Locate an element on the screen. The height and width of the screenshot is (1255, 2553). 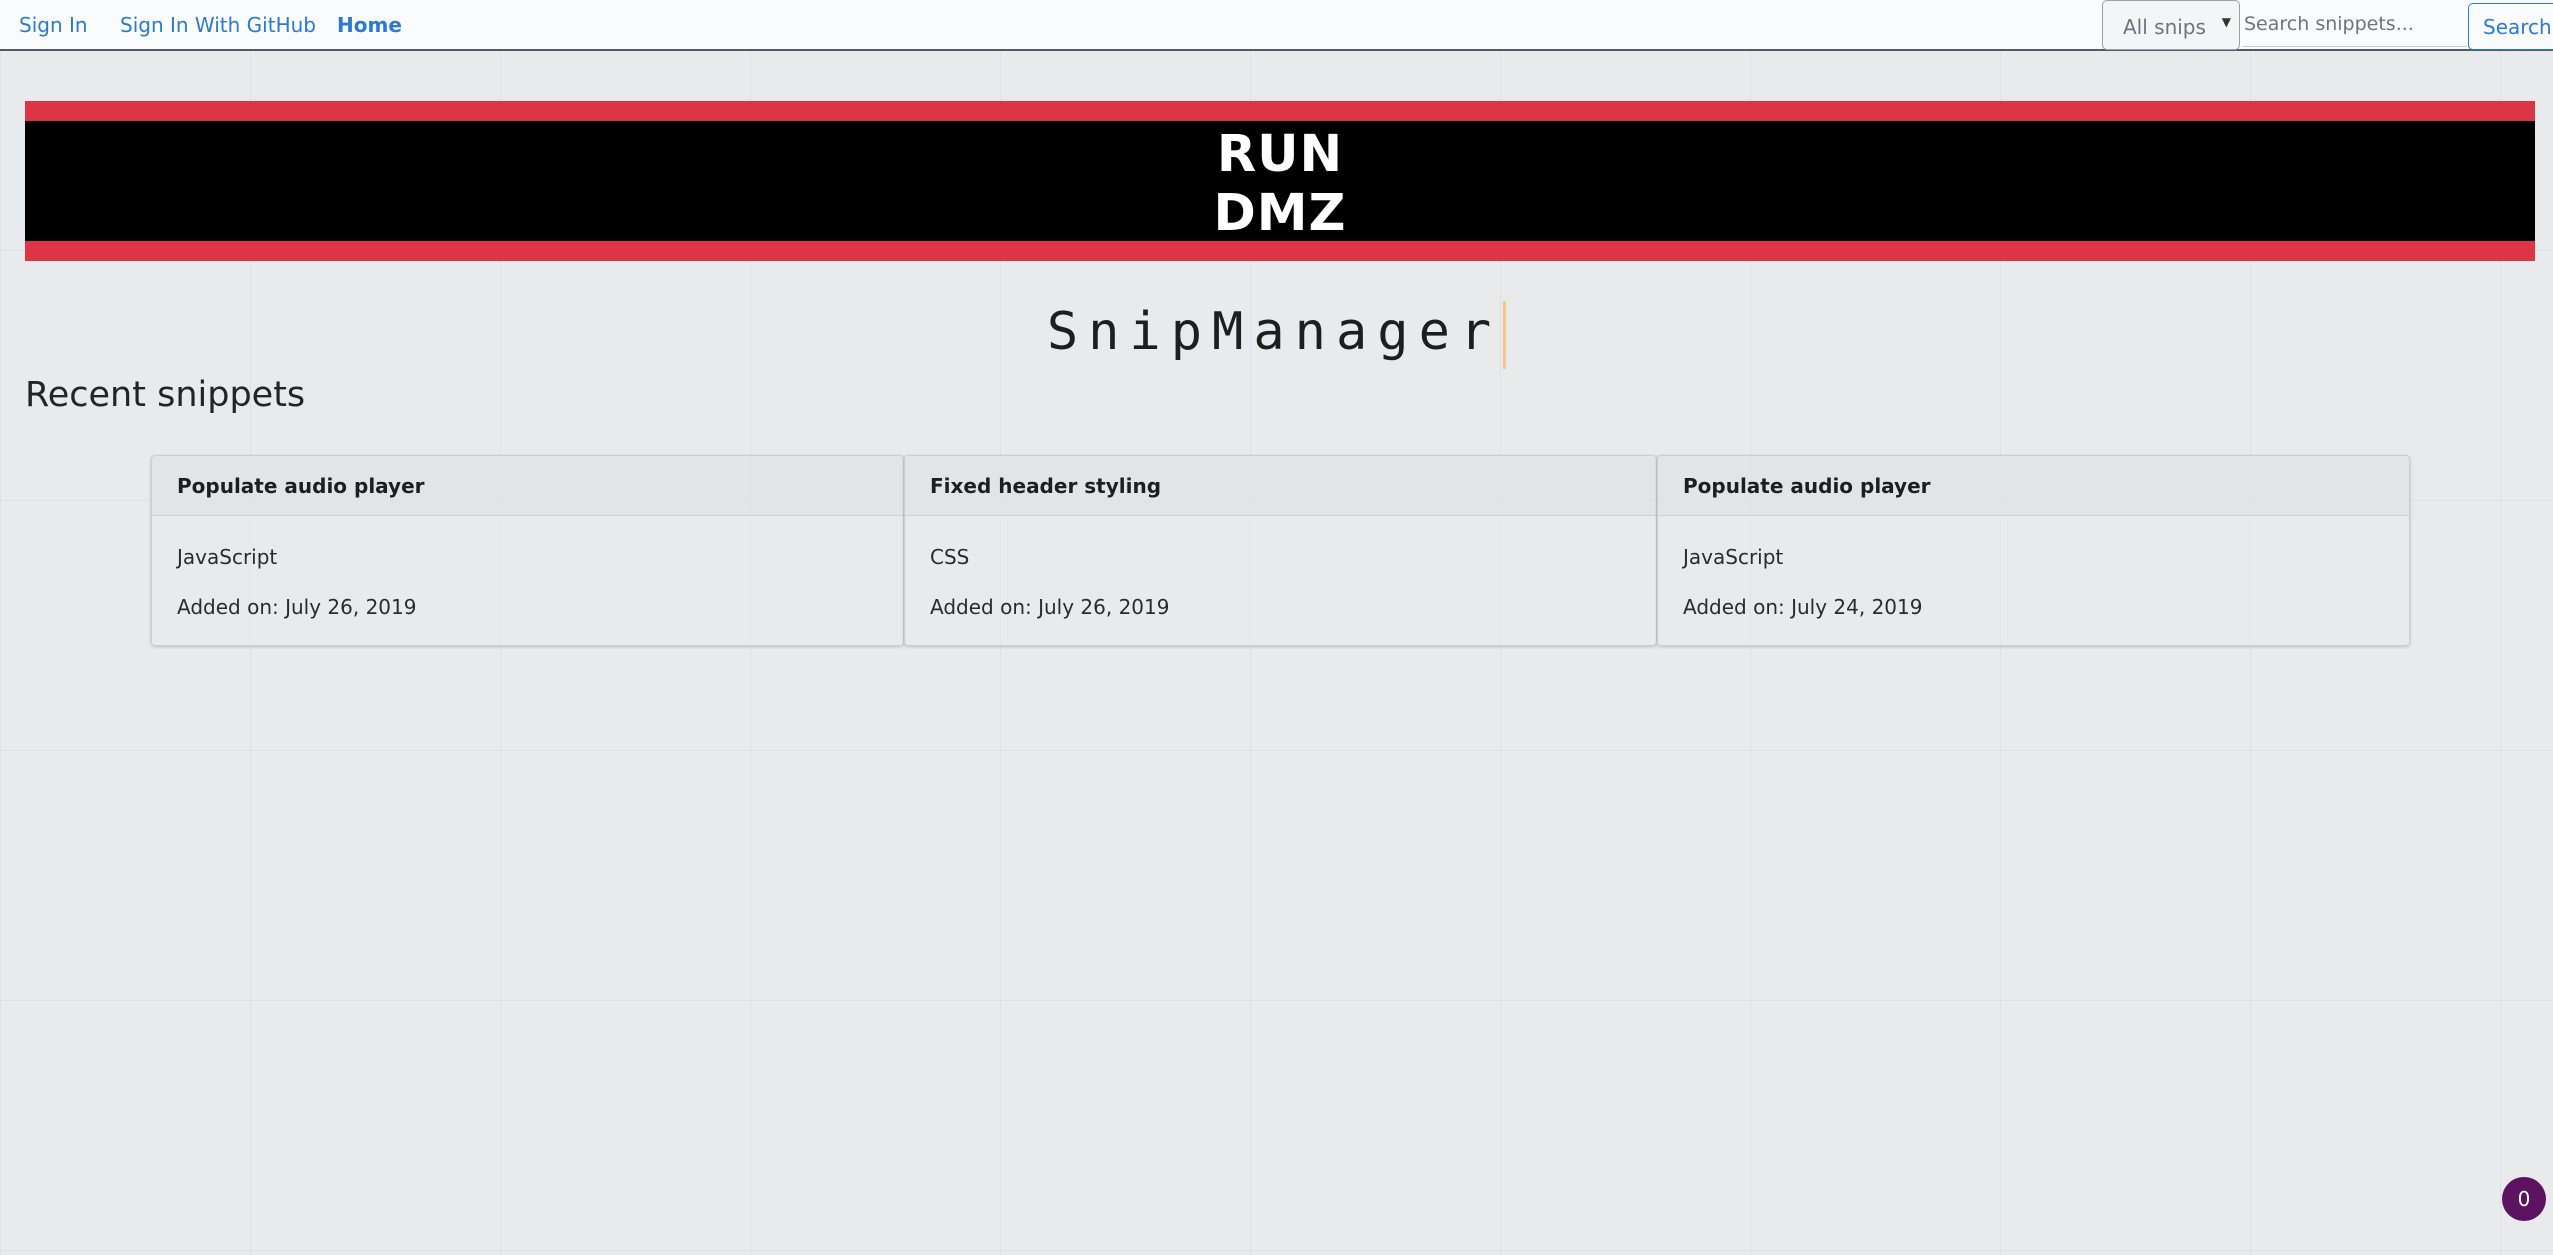
snippet-language: CSS is located at coordinates (950, 557).